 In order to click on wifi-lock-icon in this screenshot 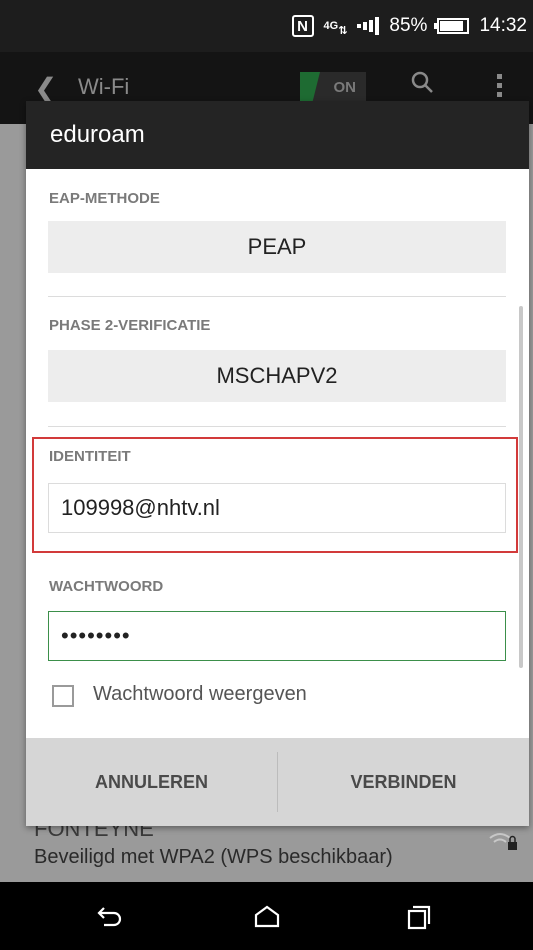, I will do `click(503, 841)`.